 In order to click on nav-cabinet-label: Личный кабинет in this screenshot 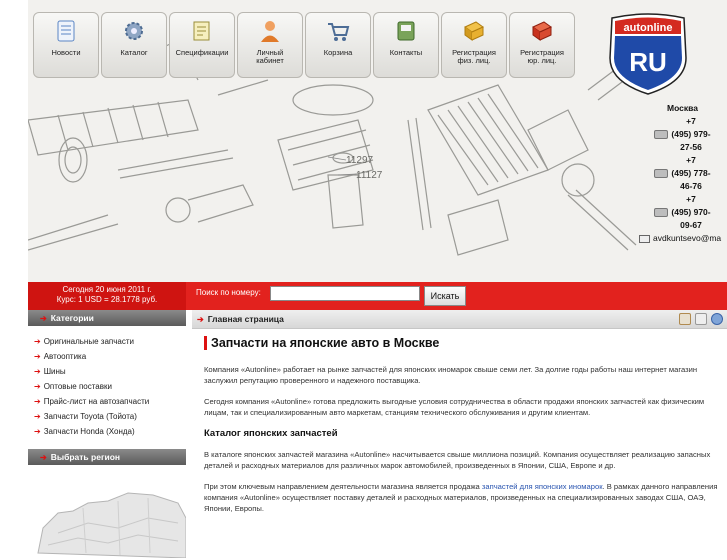, I will do `click(270, 57)`.